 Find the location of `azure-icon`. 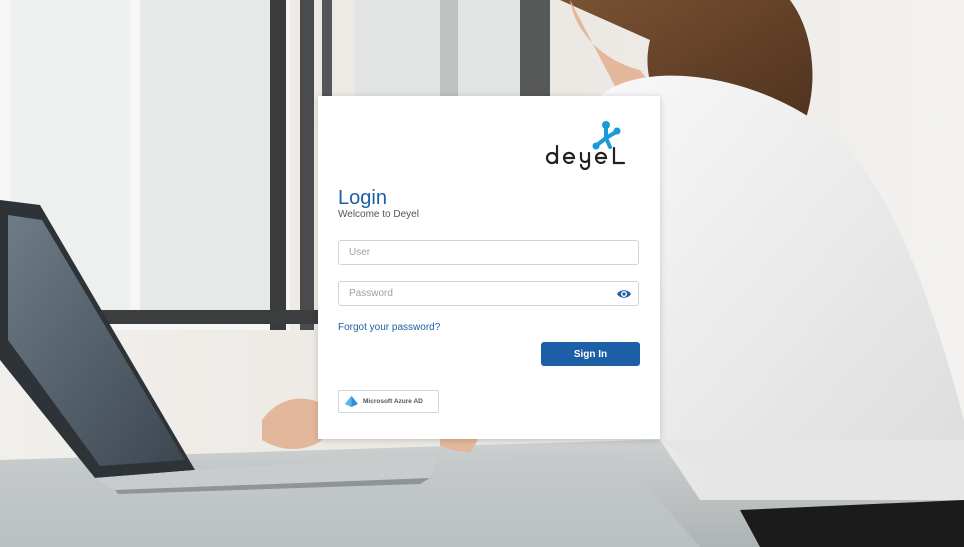

azure-icon is located at coordinates (351, 401).